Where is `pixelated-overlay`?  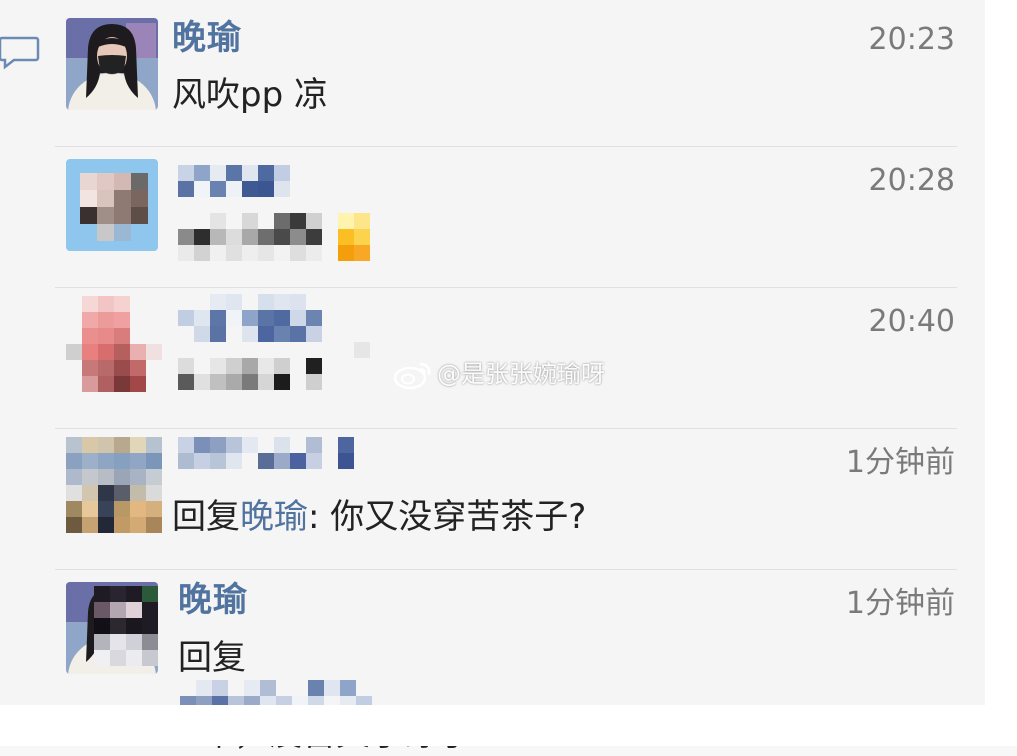
pixelated-overlay is located at coordinates (126, 626).